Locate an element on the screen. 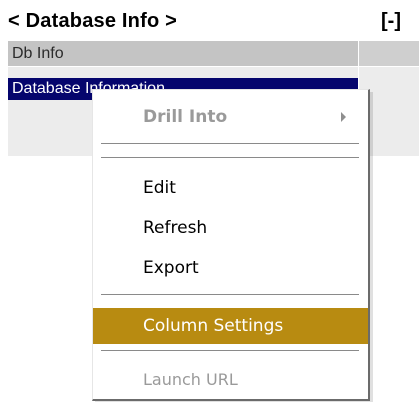 This screenshot has width=419, height=402. menu-item-launch-url: Launch URL is located at coordinates (230, 380).